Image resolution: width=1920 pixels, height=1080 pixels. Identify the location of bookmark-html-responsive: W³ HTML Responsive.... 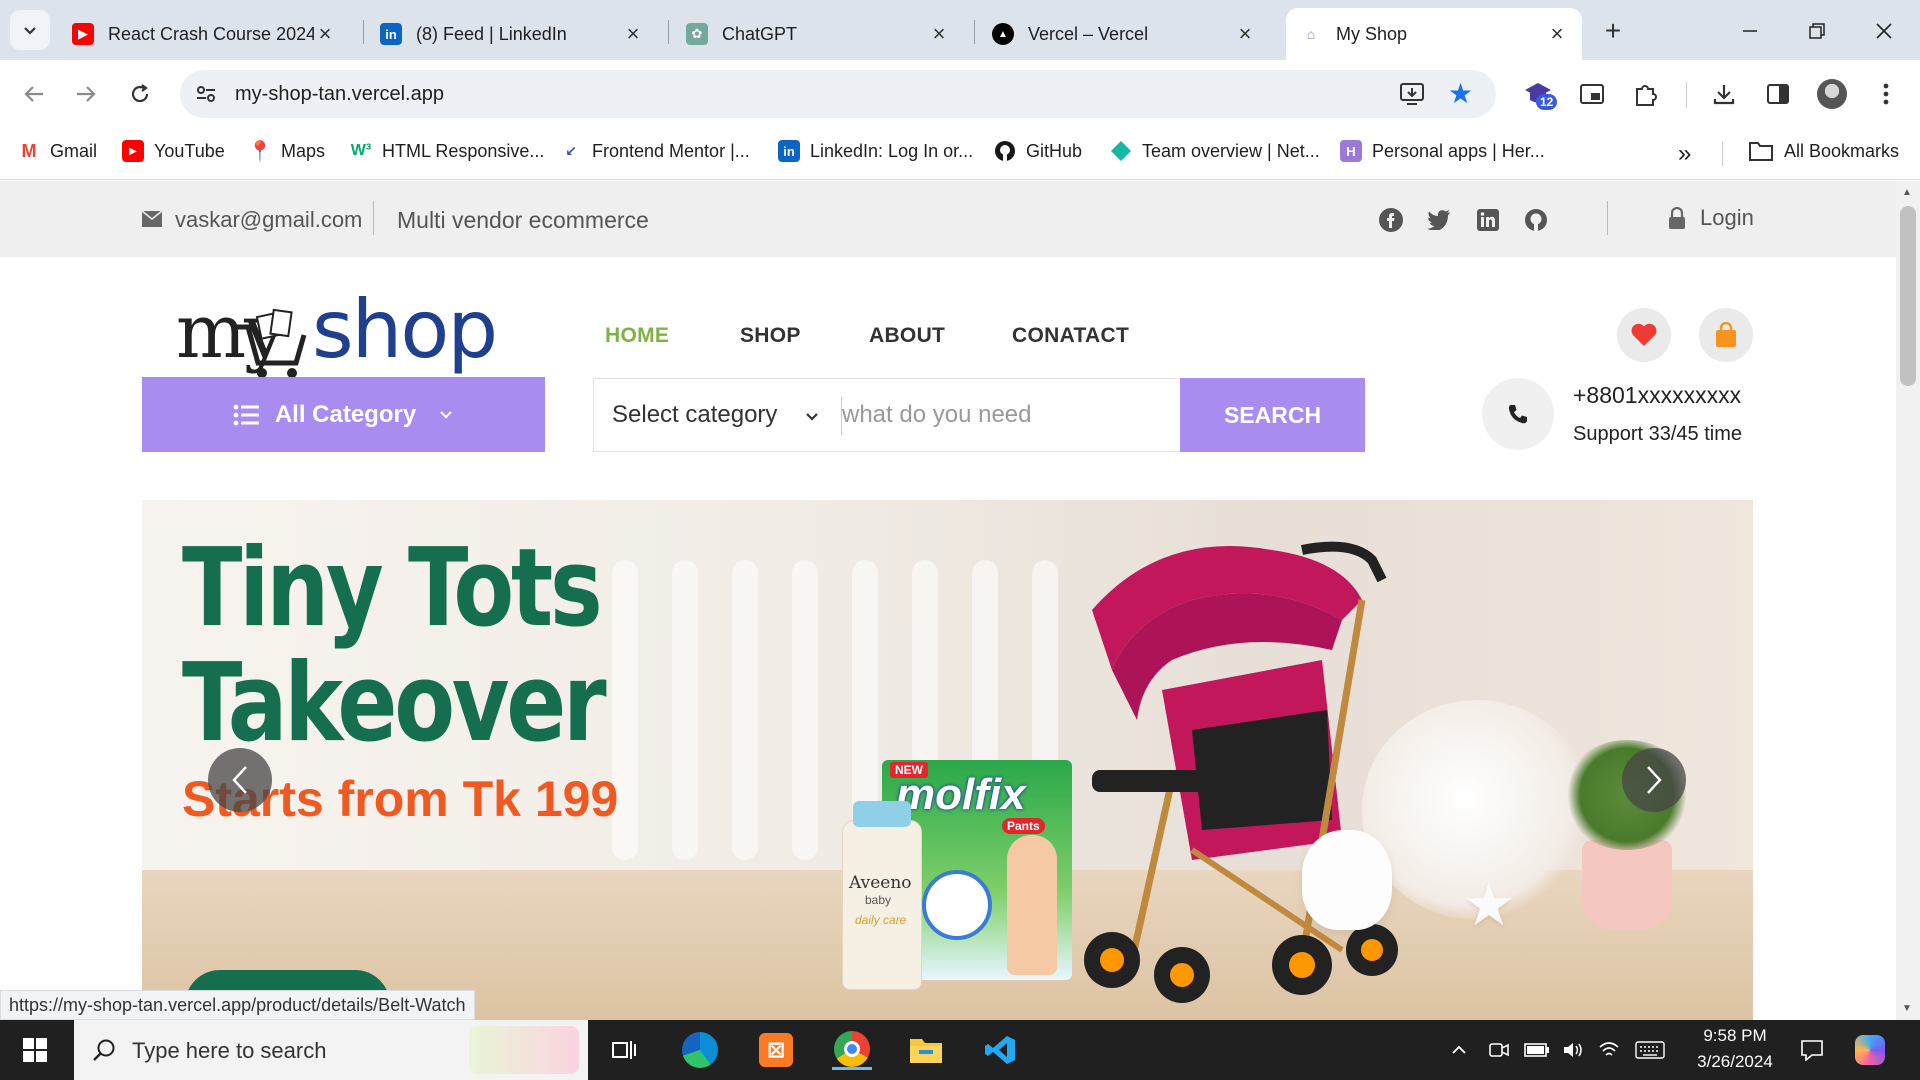
(447, 151).